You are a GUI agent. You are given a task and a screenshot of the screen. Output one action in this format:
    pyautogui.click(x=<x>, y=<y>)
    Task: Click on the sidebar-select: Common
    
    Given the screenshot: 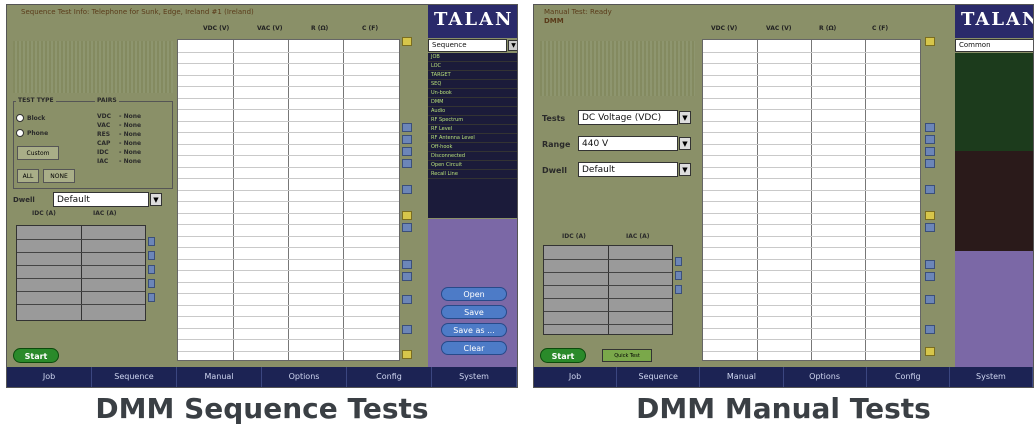 What is the action you would take?
    pyautogui.click(x=994, y=45)
    